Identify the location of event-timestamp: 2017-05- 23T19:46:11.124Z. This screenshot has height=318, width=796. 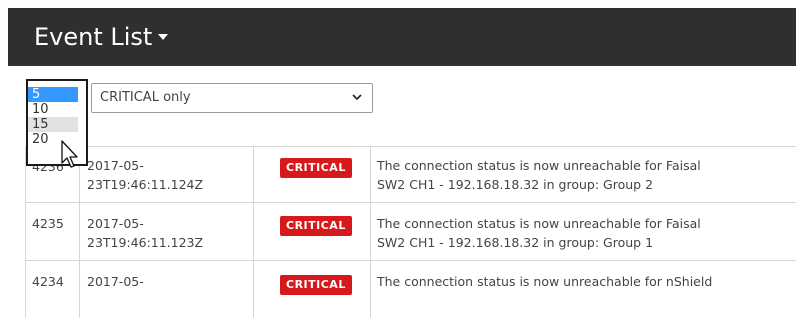
(172, 175).